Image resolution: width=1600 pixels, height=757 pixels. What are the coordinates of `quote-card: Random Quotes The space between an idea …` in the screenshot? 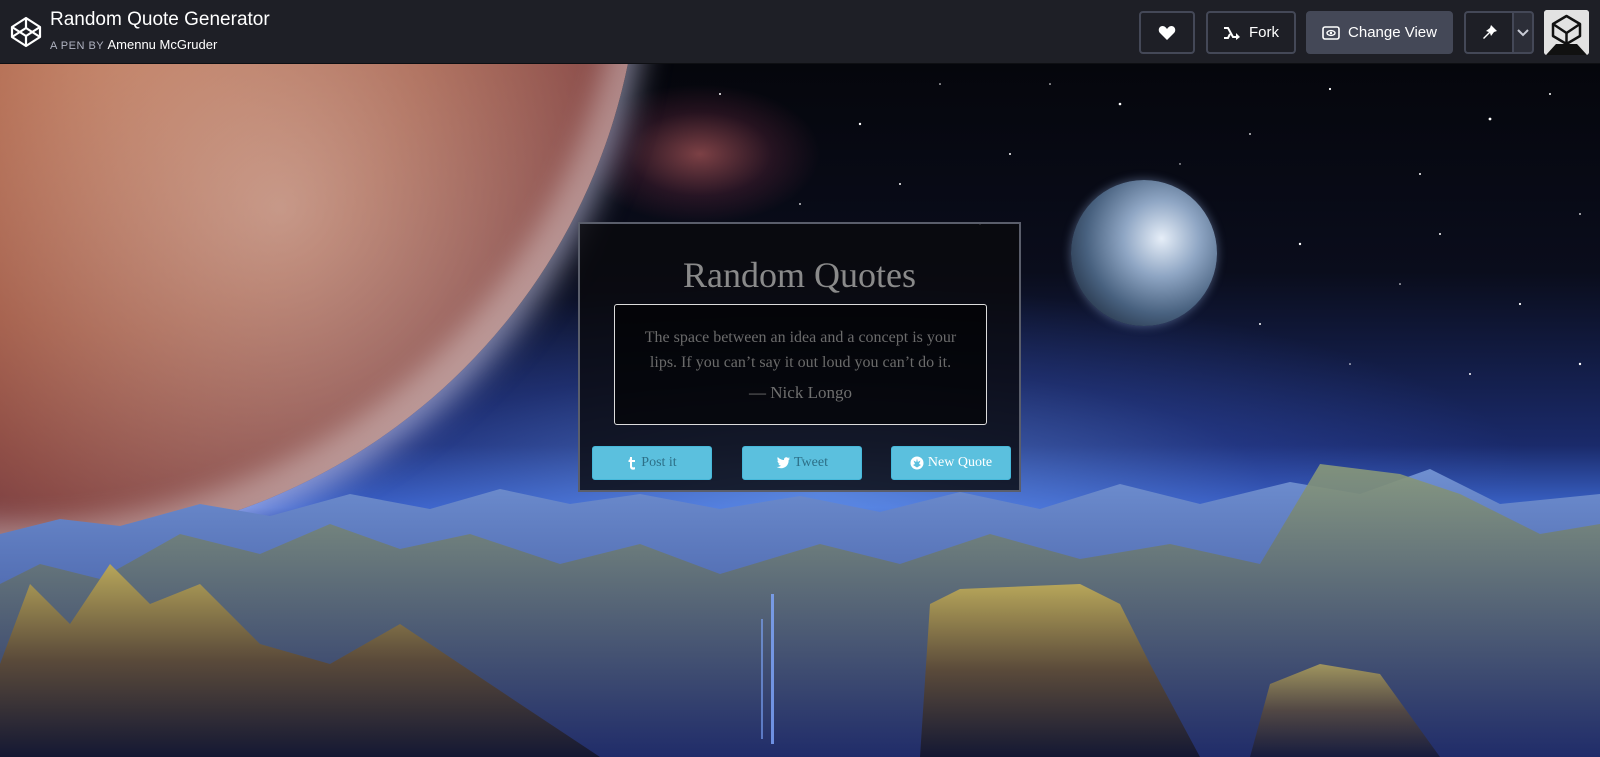 It's located at (799, 357).